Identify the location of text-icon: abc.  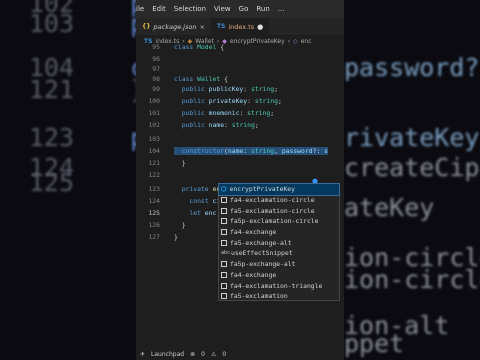
(226, 253).